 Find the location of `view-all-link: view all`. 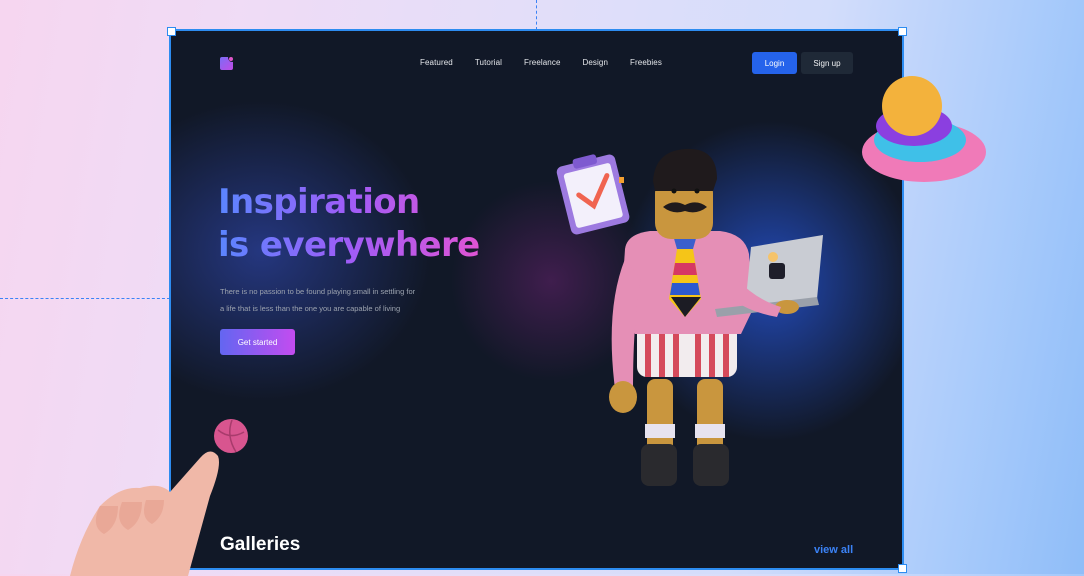

view-all-link: view all is located at coordinates (833, 550).